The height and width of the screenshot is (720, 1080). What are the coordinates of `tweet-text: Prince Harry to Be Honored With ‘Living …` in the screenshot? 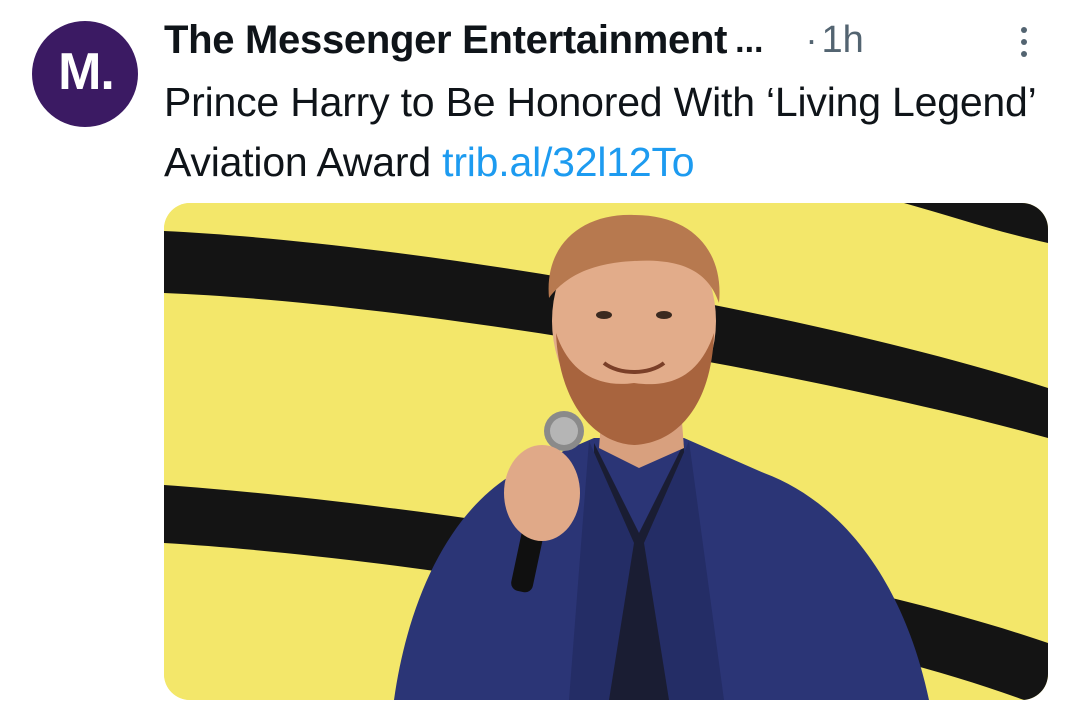 It's located at (604, 132).